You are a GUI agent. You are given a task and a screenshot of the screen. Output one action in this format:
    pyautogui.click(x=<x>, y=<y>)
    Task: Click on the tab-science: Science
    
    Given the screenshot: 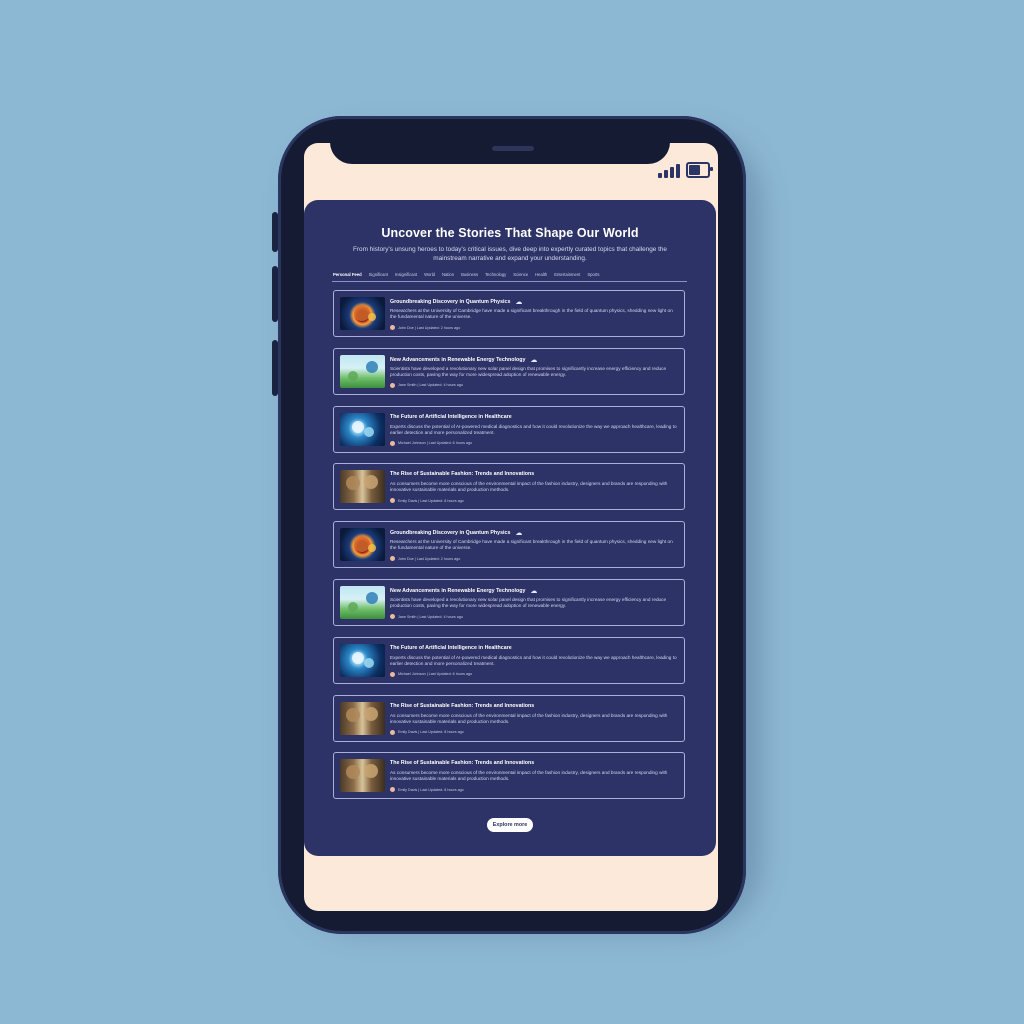 What is the action you would take?
    pyautogui.click(x=520, y=274)
    